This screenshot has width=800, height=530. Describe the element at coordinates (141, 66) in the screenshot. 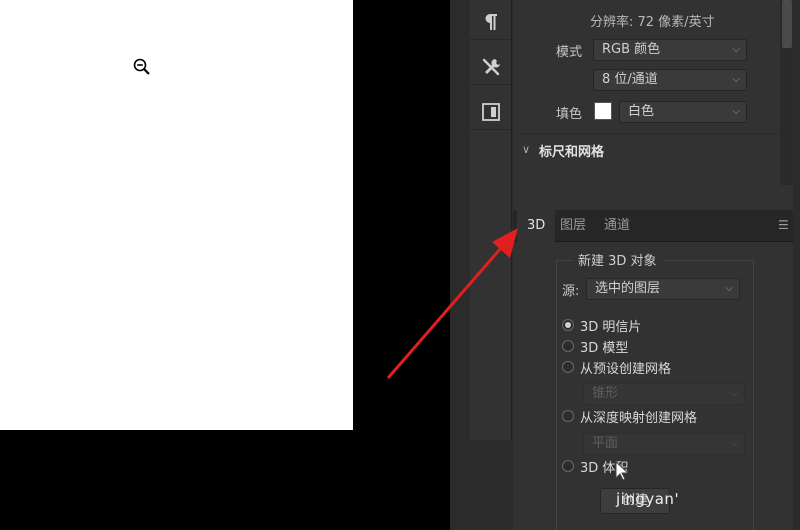

I see `zoom-out-cursor-icon` at that location.